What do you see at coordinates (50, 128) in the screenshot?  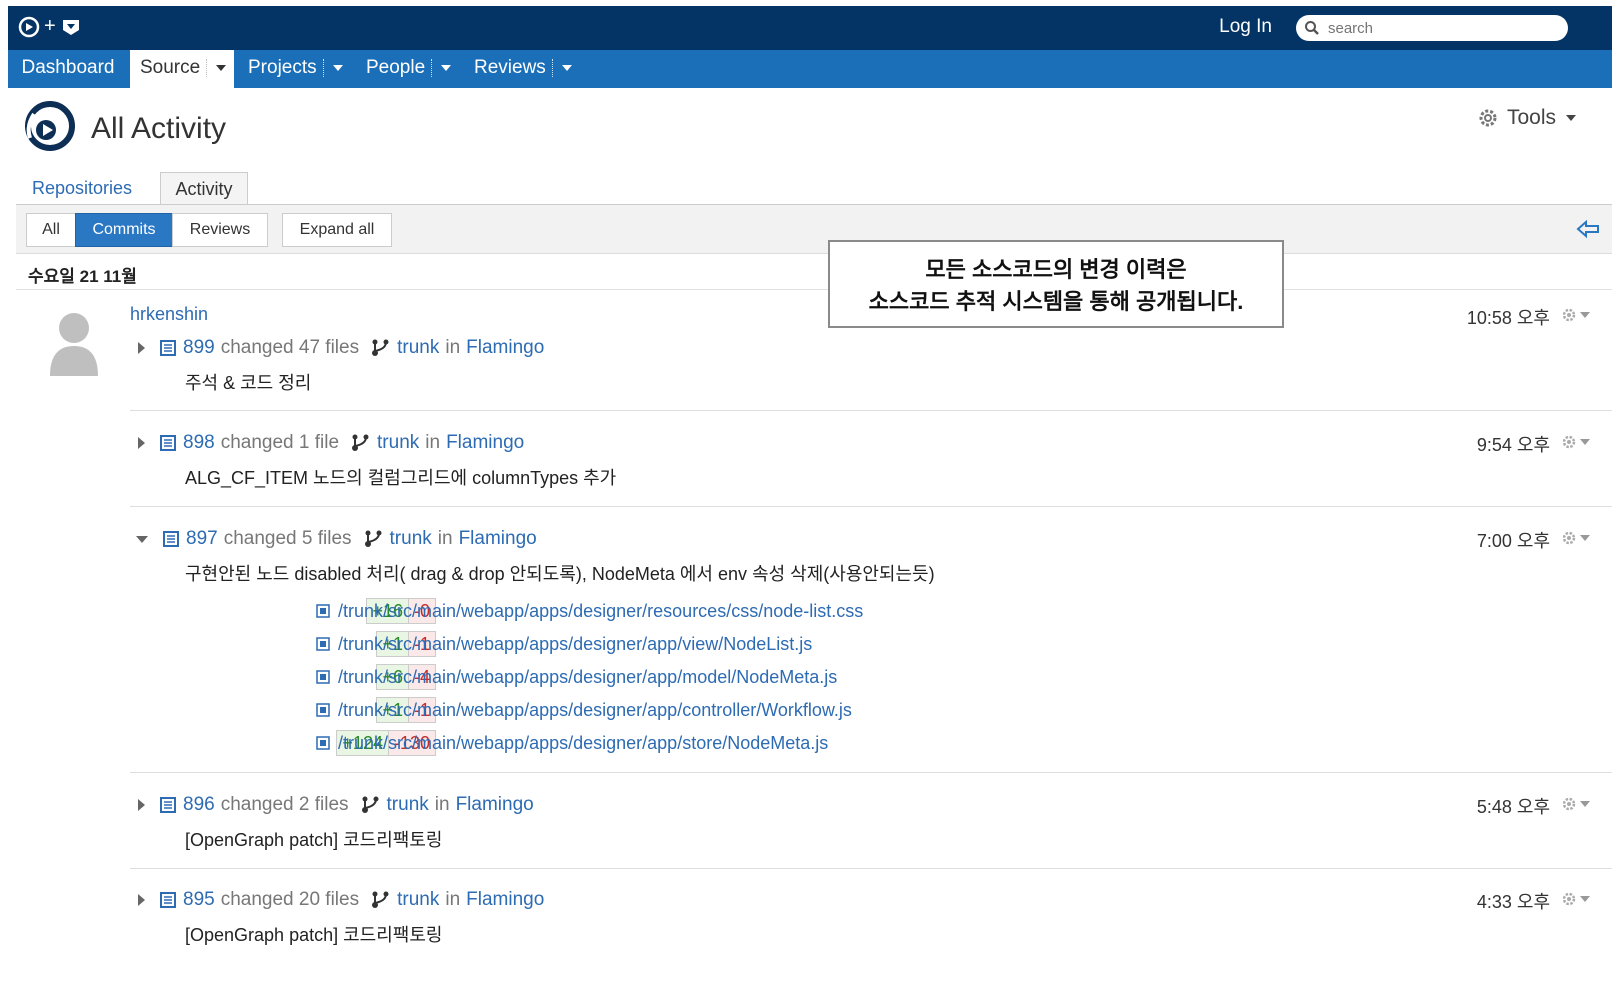 I see `page-logo` at bounding box center [50, 128].